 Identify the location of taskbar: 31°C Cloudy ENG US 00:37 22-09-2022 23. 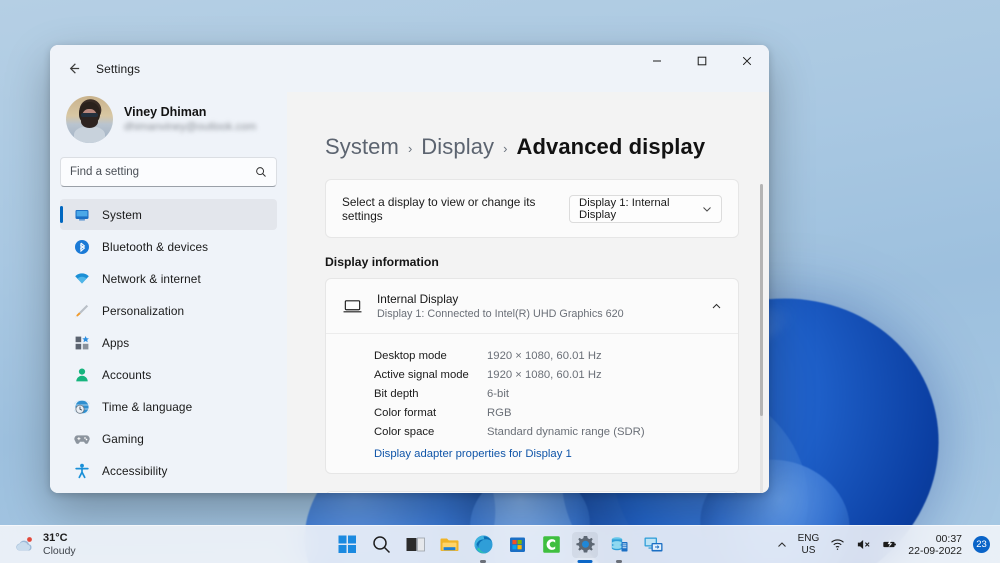
(500, 544).